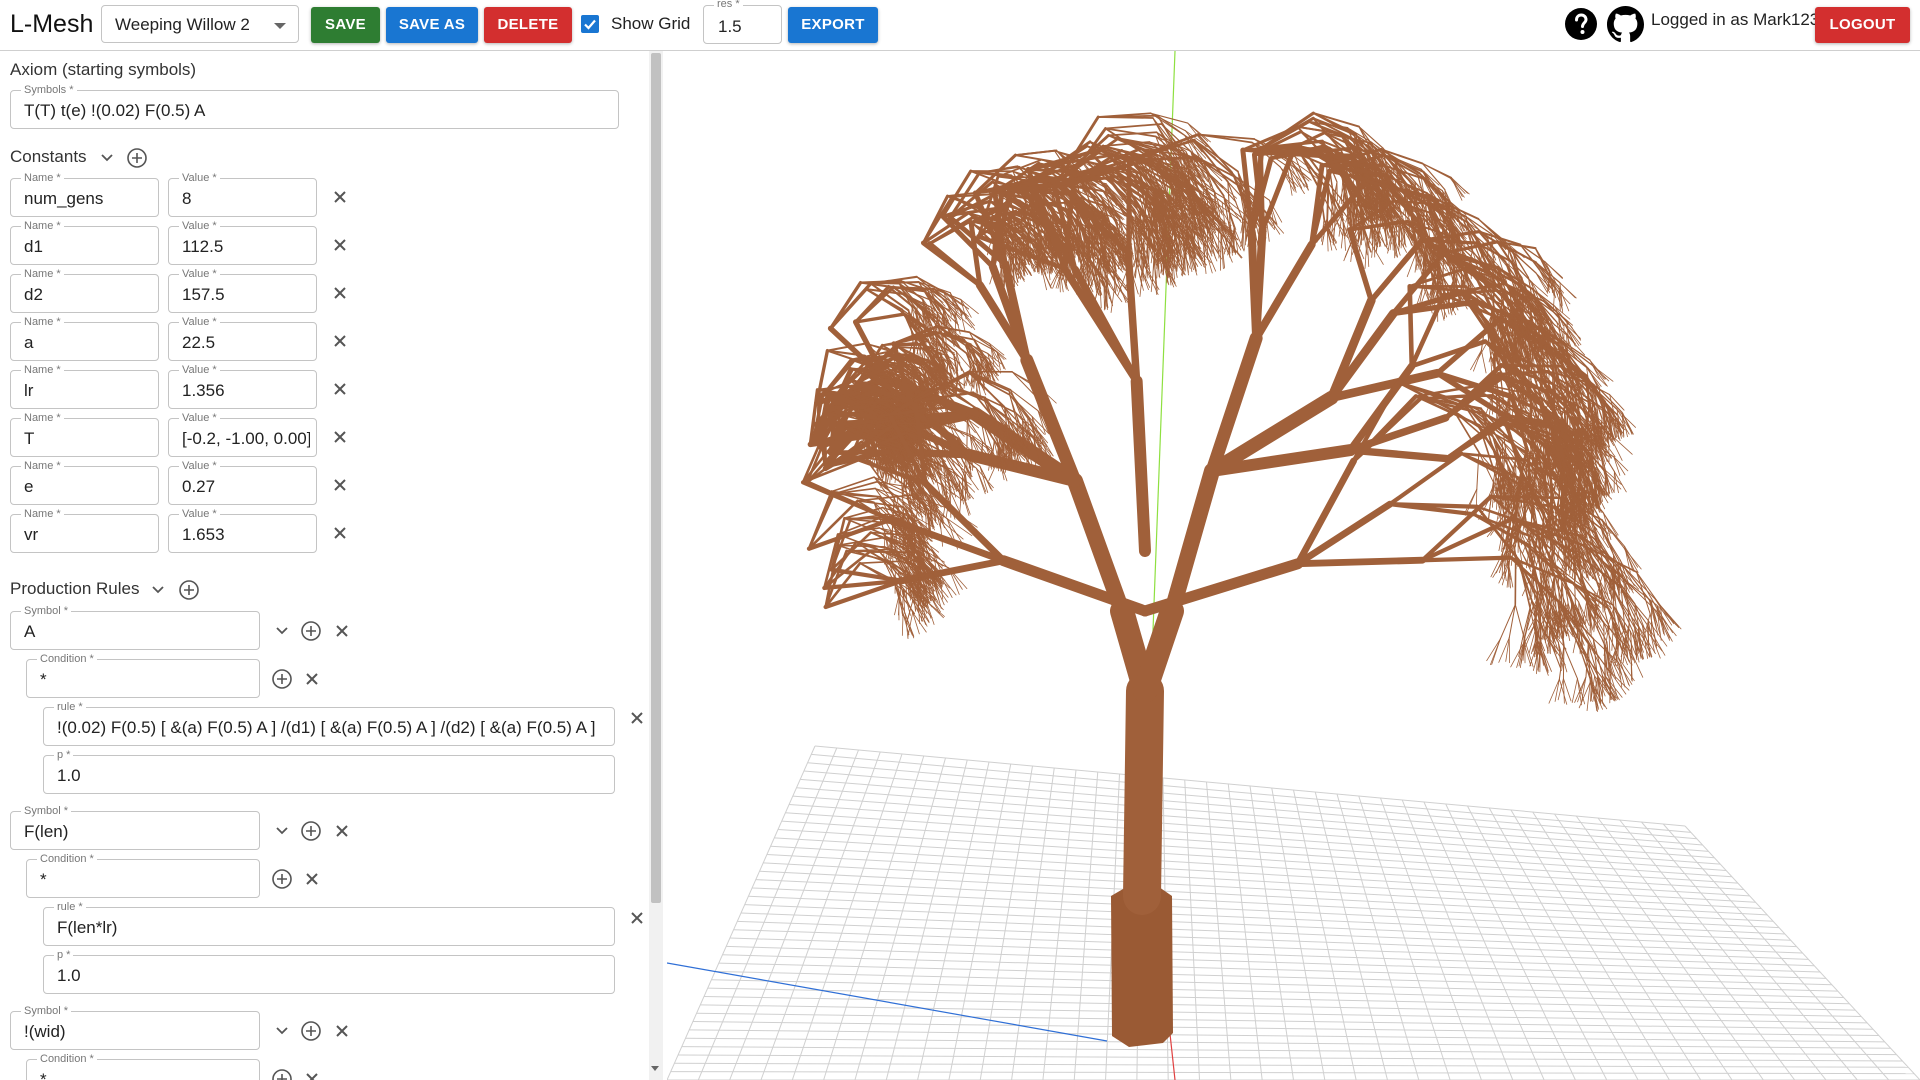 This screenshot has height=1080, width=1920. I want to click on constant-value-value: 0.27, so click(199, 486).